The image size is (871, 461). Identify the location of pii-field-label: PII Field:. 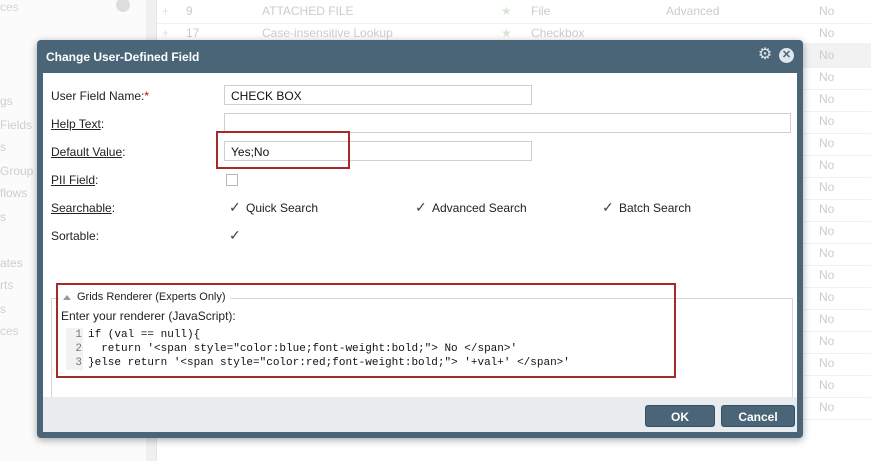
(75, 180).